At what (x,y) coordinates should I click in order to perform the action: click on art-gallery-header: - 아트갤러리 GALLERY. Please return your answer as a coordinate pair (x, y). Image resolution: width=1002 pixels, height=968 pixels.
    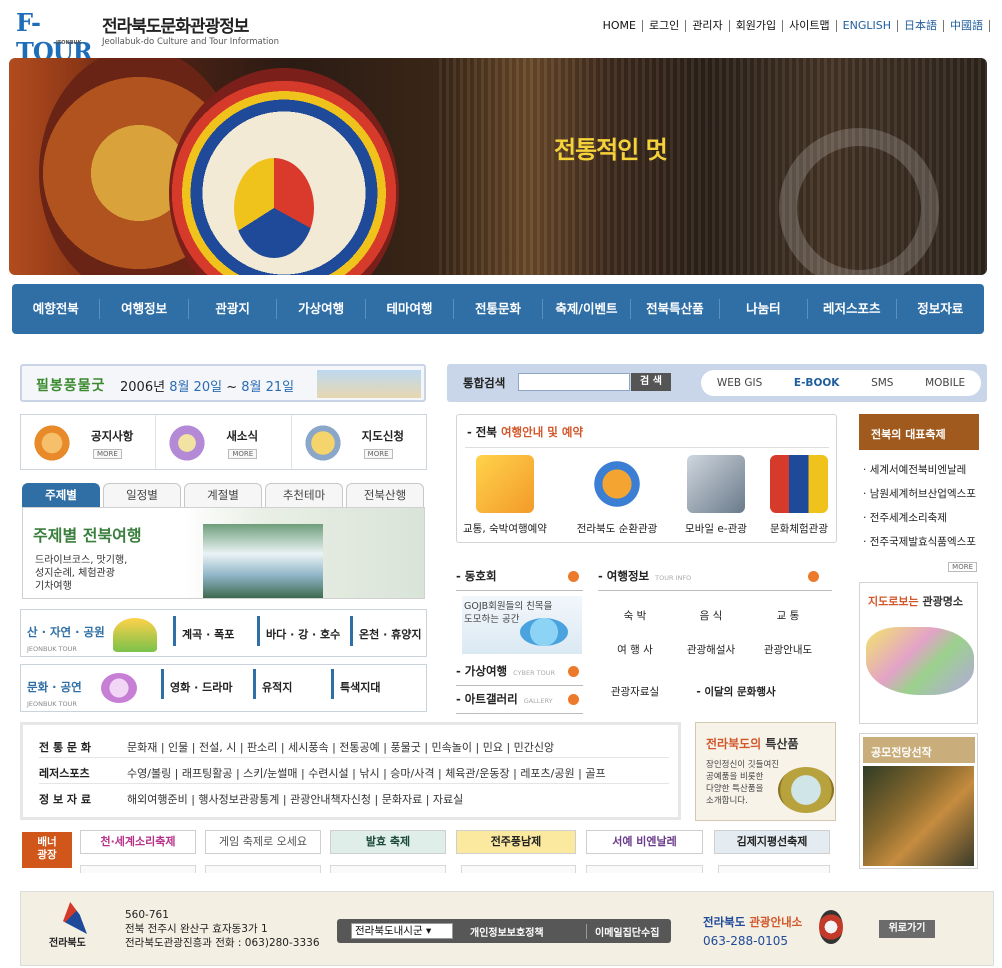
    Looking at the image, I should click on (519, 702).